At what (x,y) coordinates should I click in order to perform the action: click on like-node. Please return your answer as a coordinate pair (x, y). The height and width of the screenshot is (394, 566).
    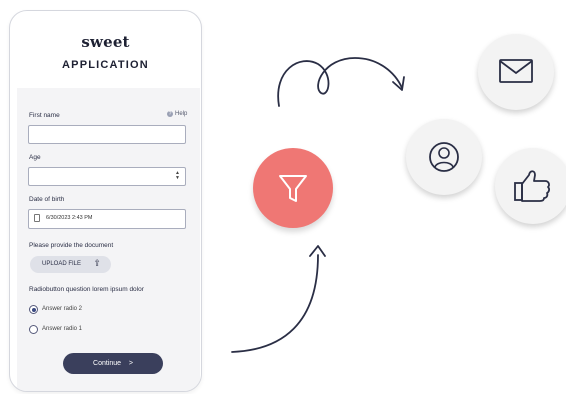
    Looking at the image, I should click on (530, 186).